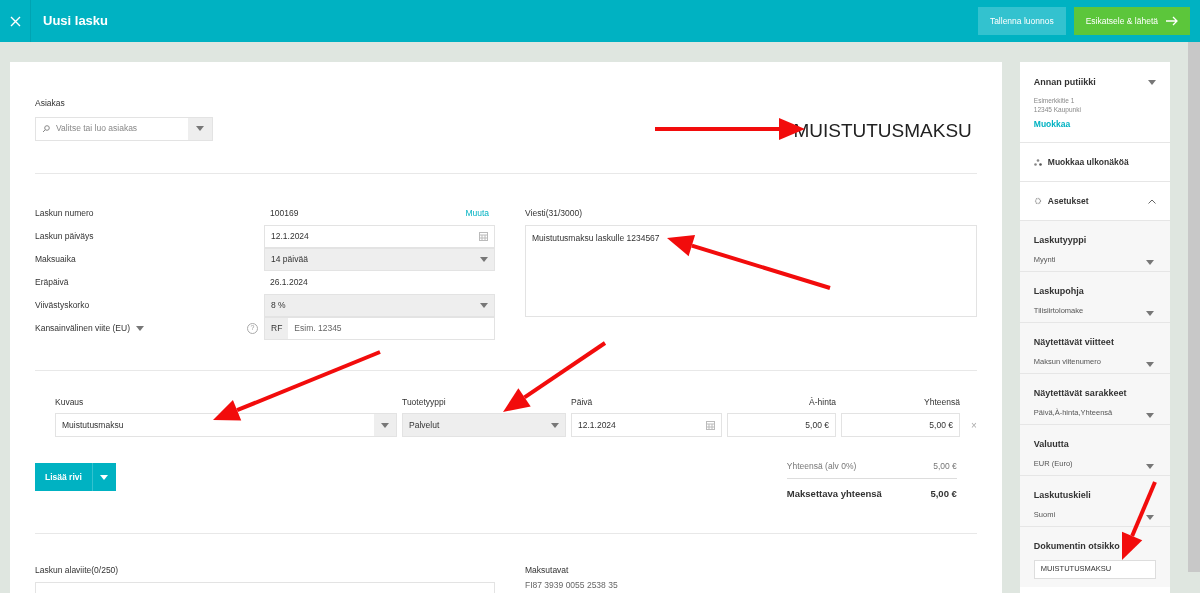 The image size is (1200, 593). Describe the element at coordinates (277, 328) in the screenshot. I see `prefix-label: RF` at that location.